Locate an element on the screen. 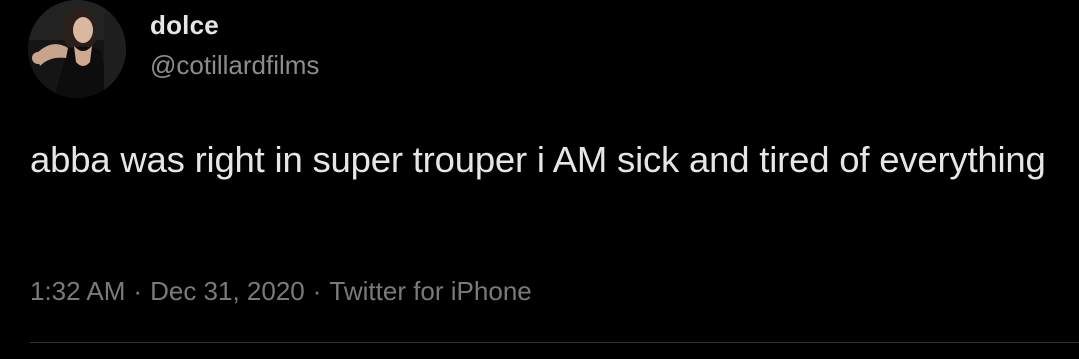  tweet-meta: 1:32 AM · Dec 31, 2020 · Twitter for iPhone is located at coordinates (281, 291).